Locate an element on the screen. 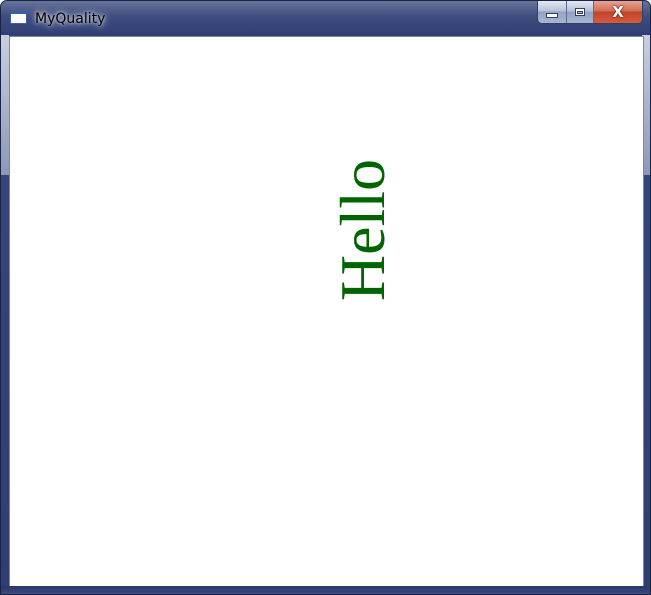 This screenshot has width=651, height=595. close-button: X is located at coordinates (617, 12).